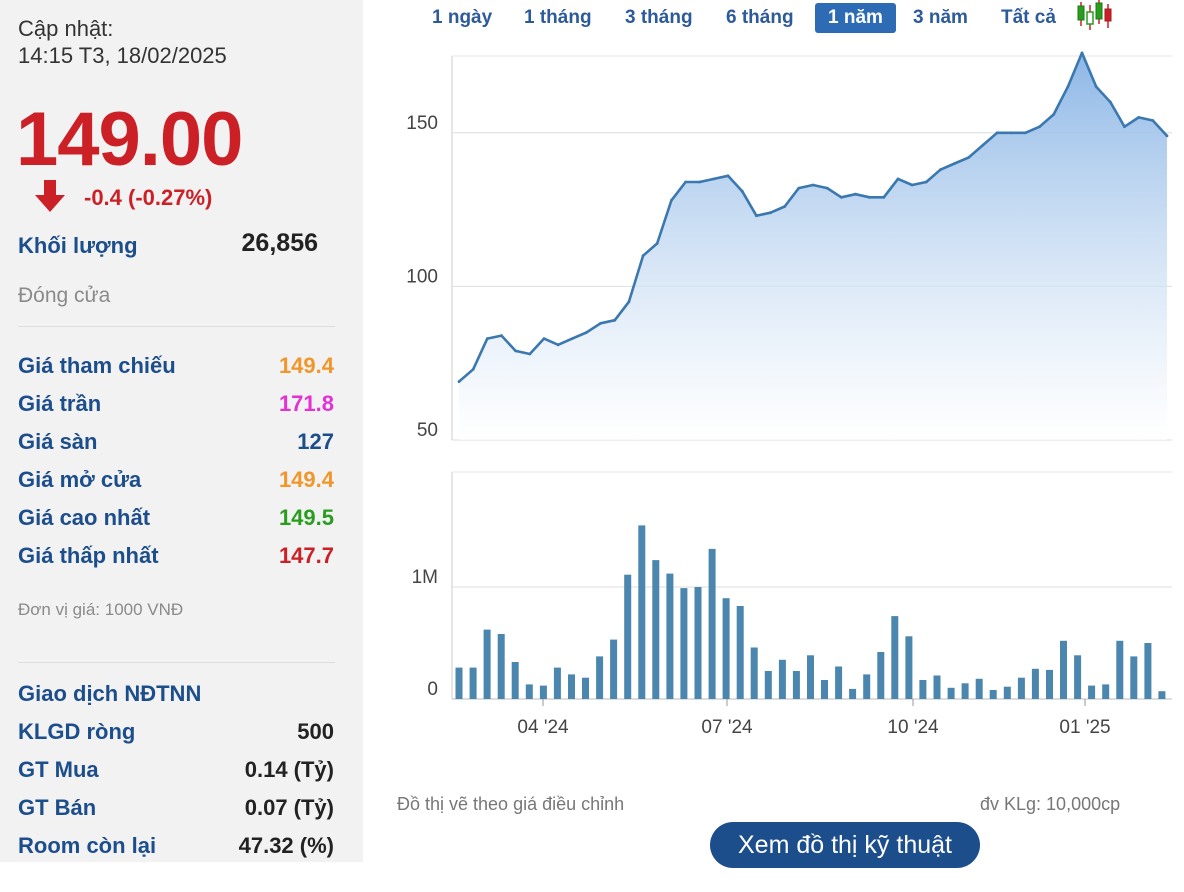 Image resolution: width=1184 pixels, height=892 pixels. What do you see at coordinates (425, 577) in the screenshot?
I see `volume-y-tick-label: 1M` at bounding box center [425, 577].